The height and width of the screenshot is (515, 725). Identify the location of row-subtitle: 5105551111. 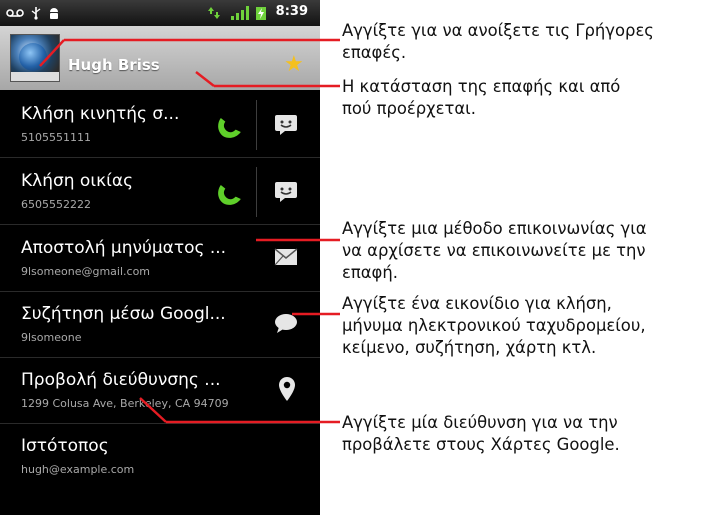
(56, 137).